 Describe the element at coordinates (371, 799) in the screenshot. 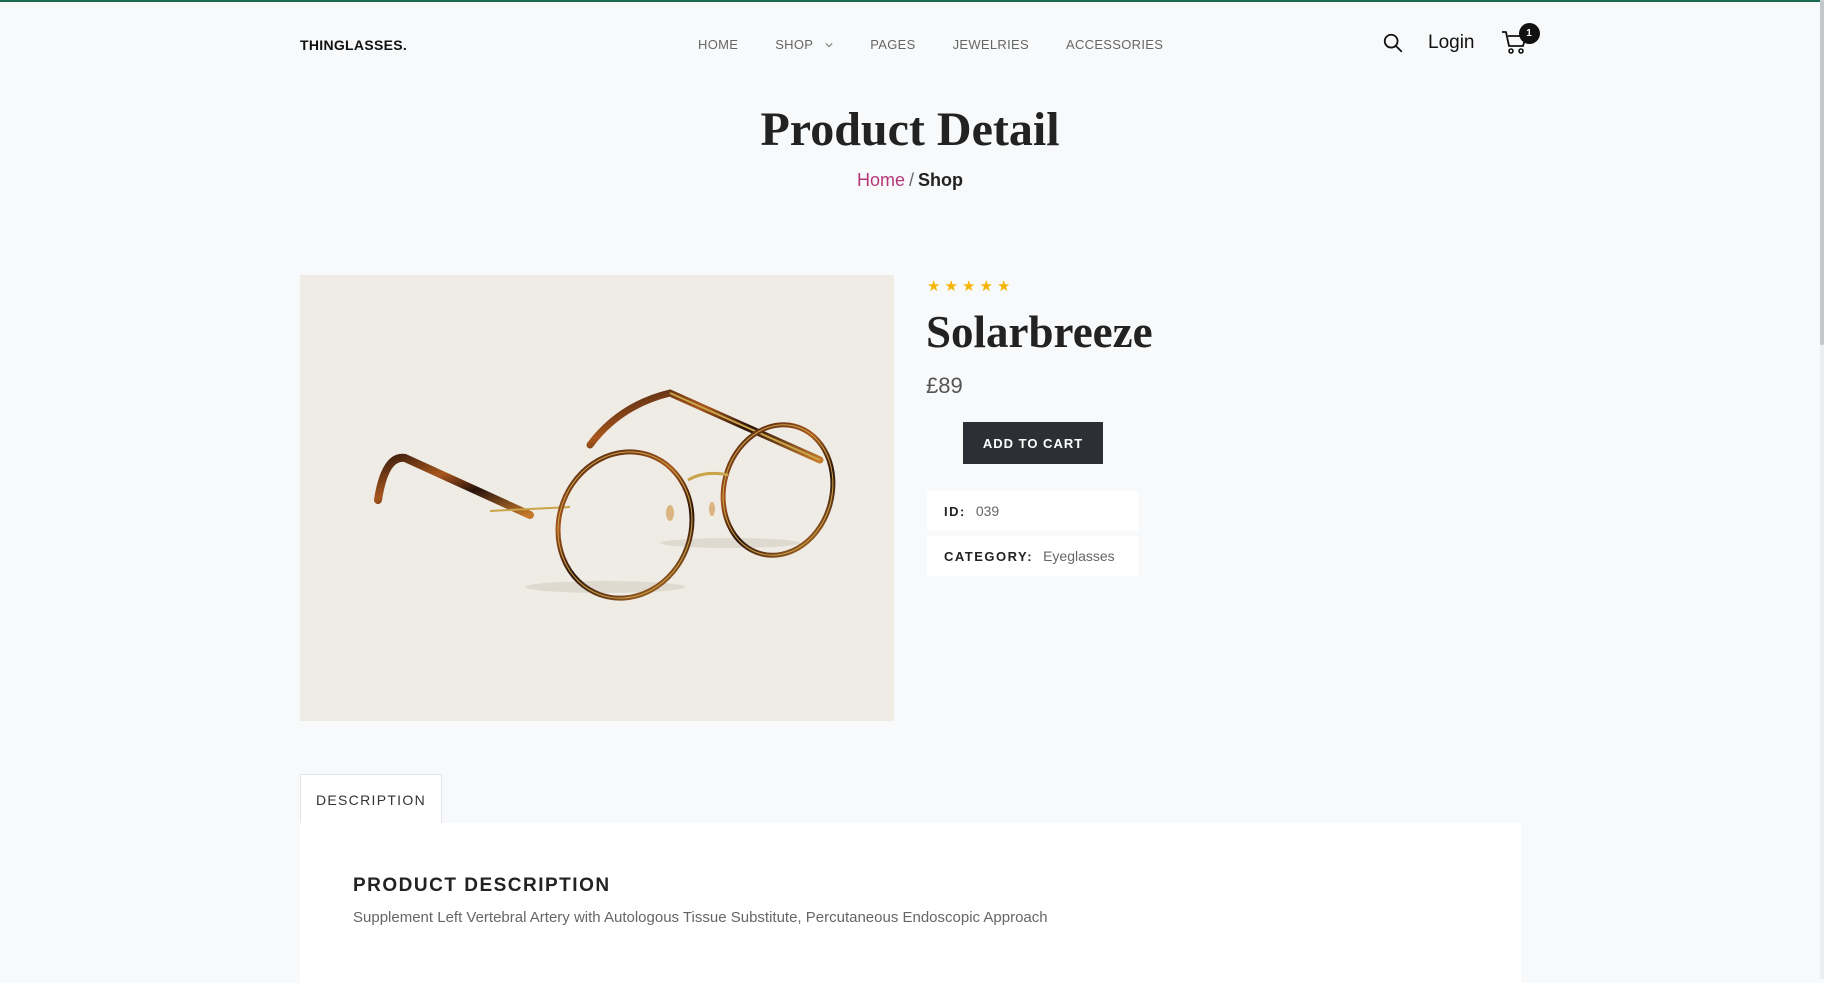

I see `tab-description: DESCRIPTION` at that location.